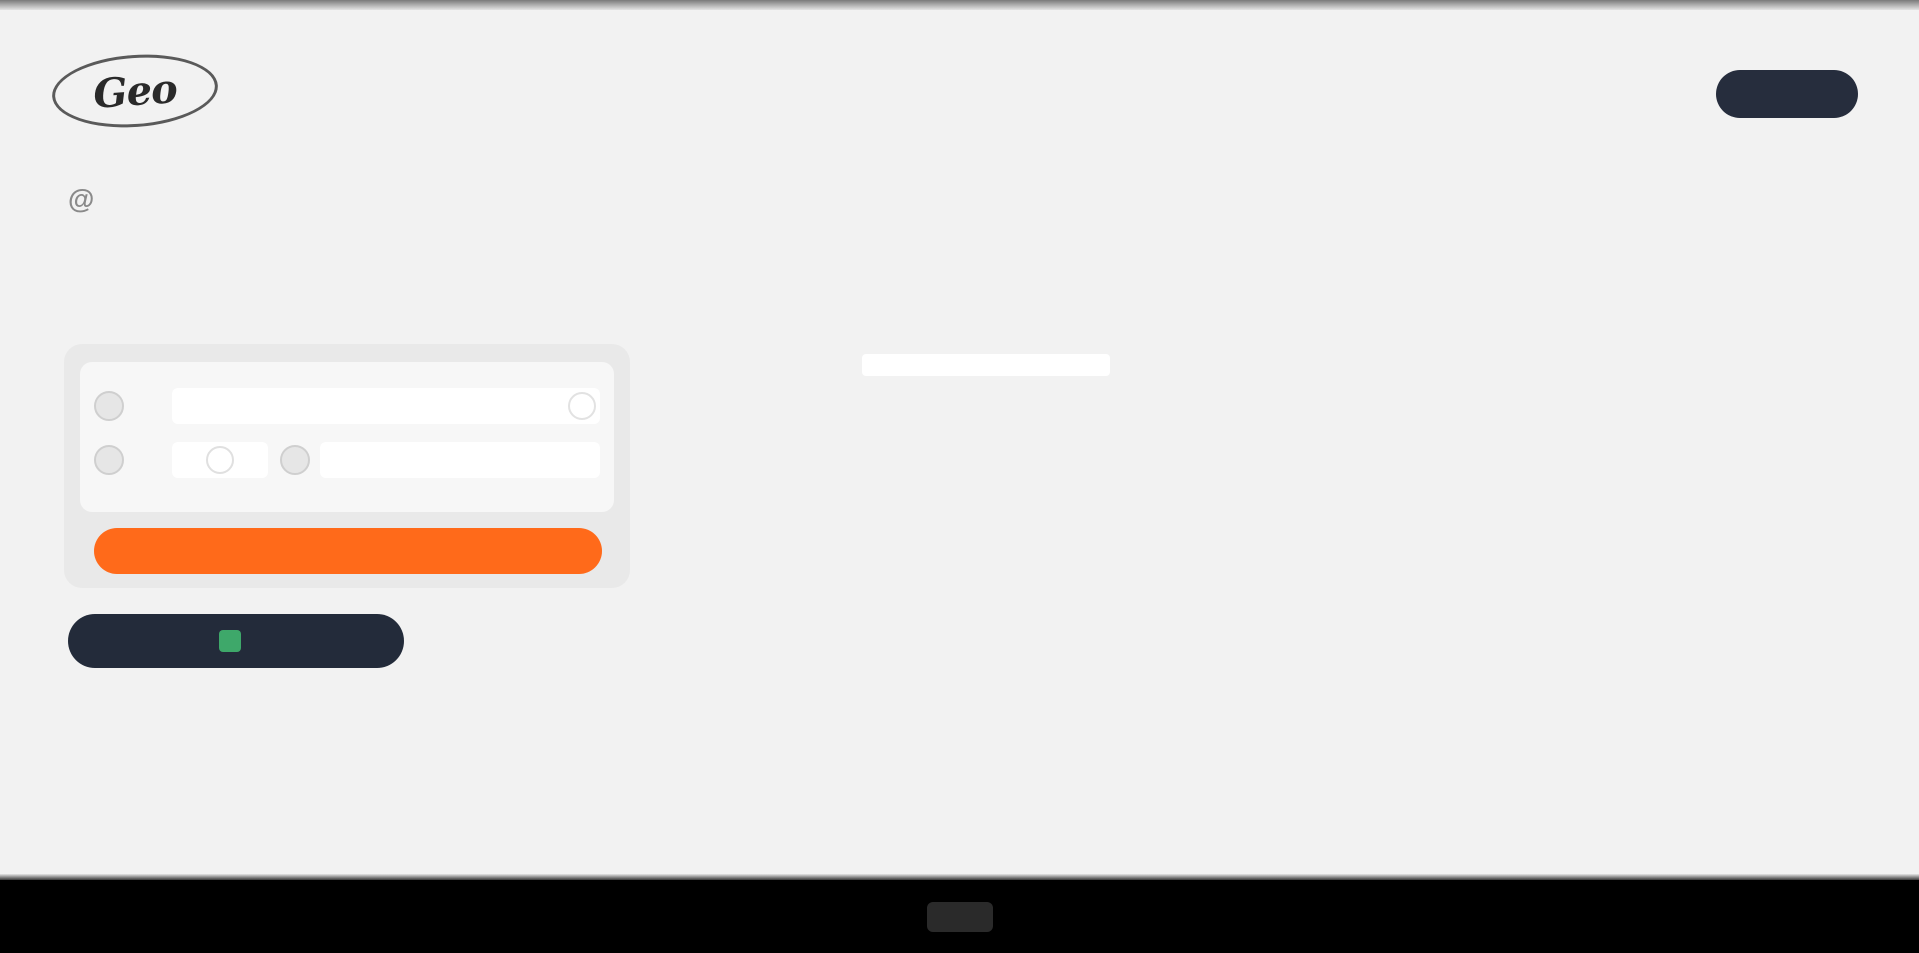 The height and width of the screenshot is (953, 1919). I want to click on option-3-input, so click(460, 460).